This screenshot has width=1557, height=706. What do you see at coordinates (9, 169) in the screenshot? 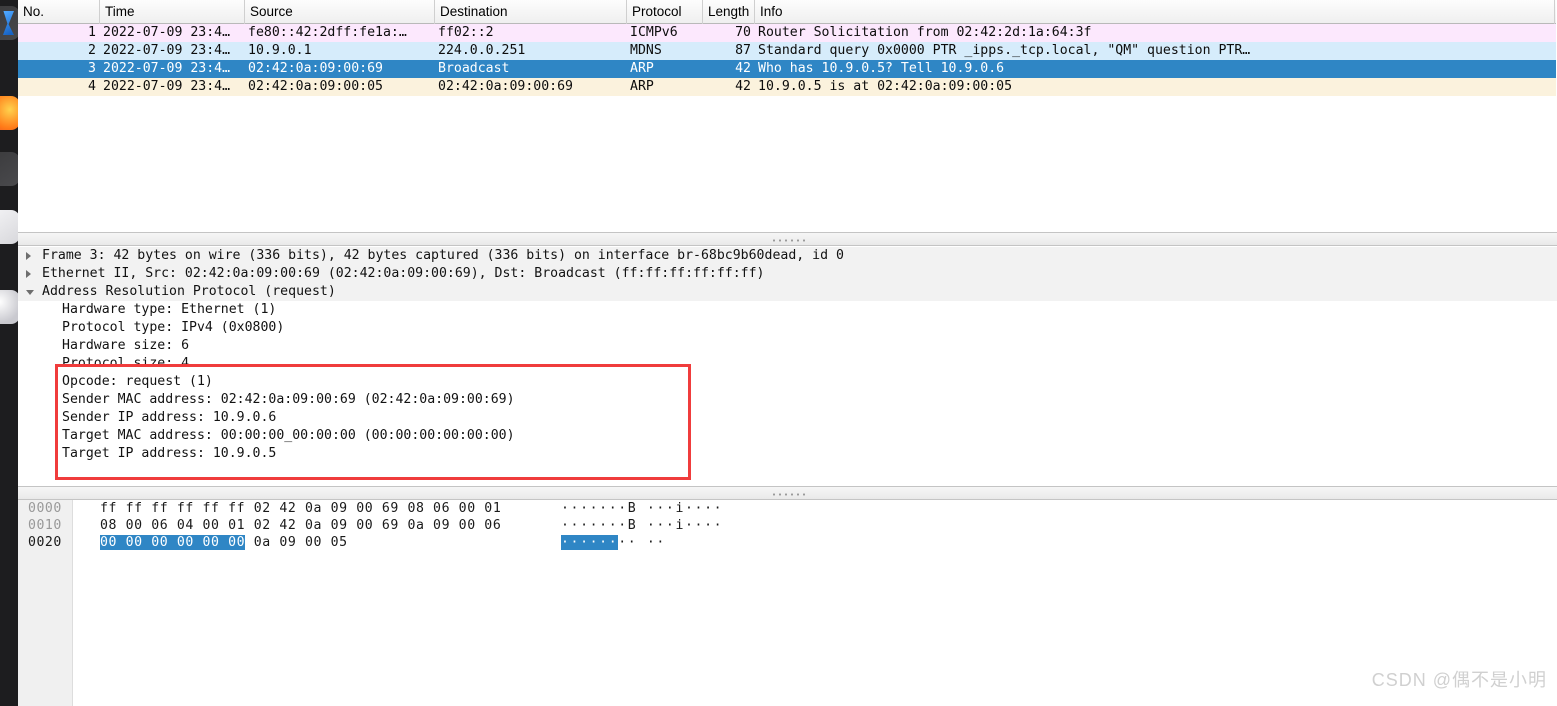
I see `terminal-icon` at bounding box center [9, 169].